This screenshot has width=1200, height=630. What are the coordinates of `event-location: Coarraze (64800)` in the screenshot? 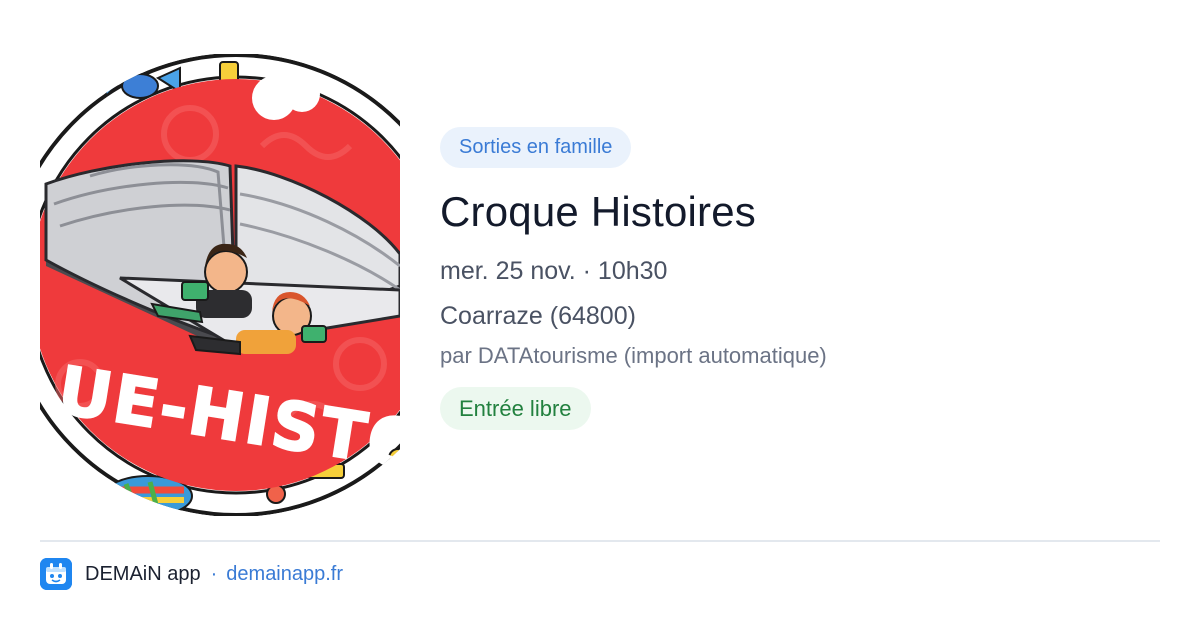 It's located at (538, 316).